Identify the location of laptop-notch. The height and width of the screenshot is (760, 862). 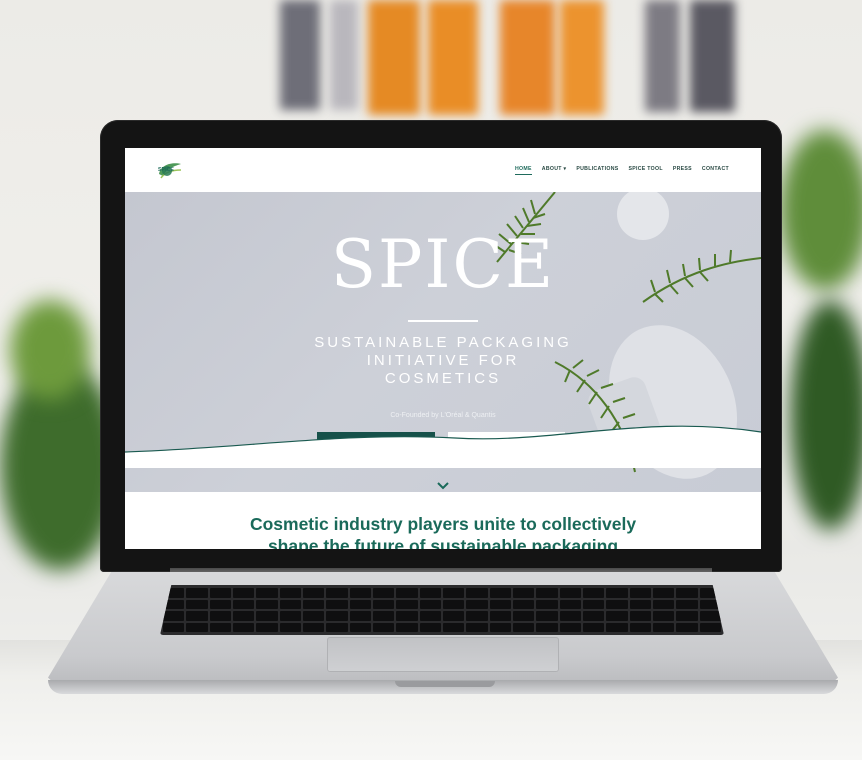
(445, 684).